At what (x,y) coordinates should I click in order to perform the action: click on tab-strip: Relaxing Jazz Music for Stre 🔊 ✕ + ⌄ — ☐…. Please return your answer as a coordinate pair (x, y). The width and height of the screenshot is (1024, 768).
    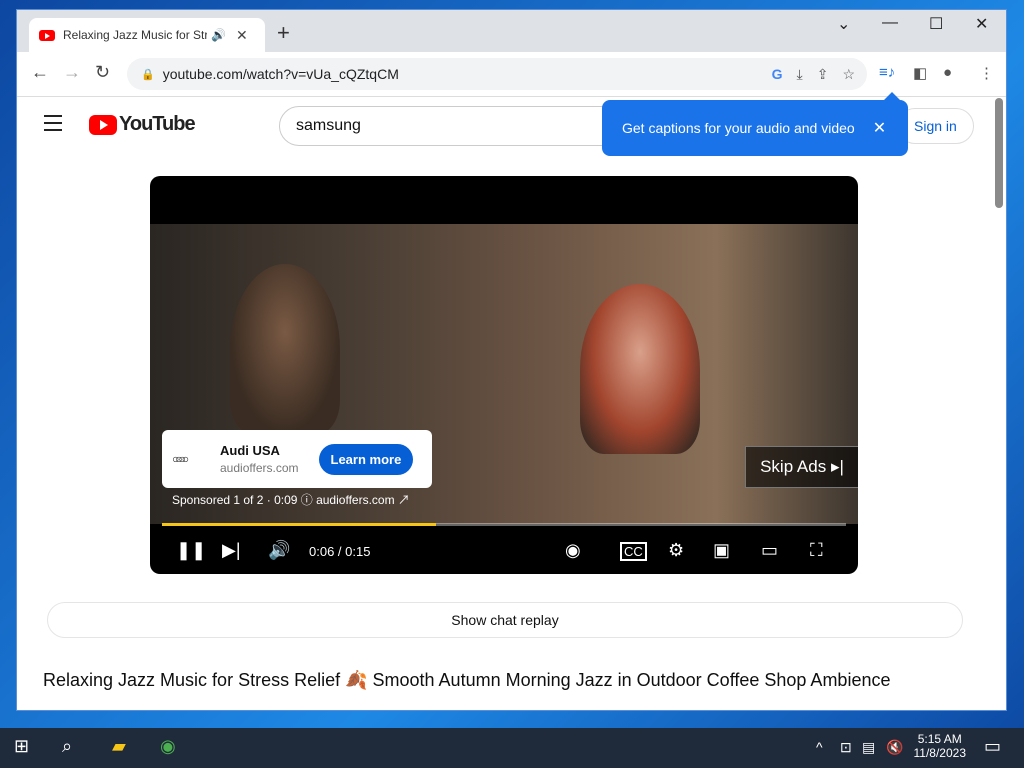
    Looking at the image, I should click on (511, 31).